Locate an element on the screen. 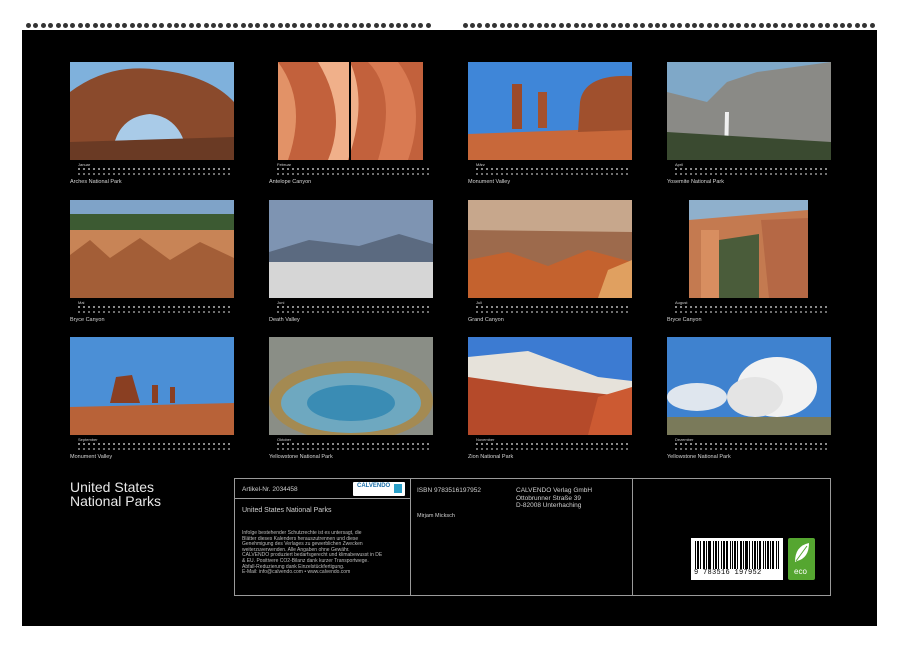 This screenshot has width=899, height=648. month-label: Mai is located at coordinates (81, 302).